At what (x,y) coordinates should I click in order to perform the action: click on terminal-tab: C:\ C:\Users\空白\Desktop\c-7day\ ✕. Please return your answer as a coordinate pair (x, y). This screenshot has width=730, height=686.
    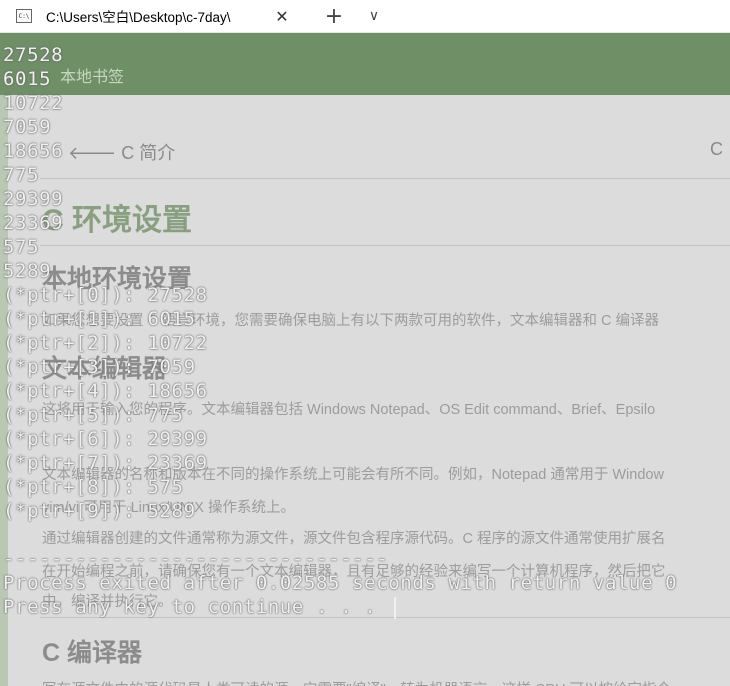
    Looking at the image, I should click on (150, 16).